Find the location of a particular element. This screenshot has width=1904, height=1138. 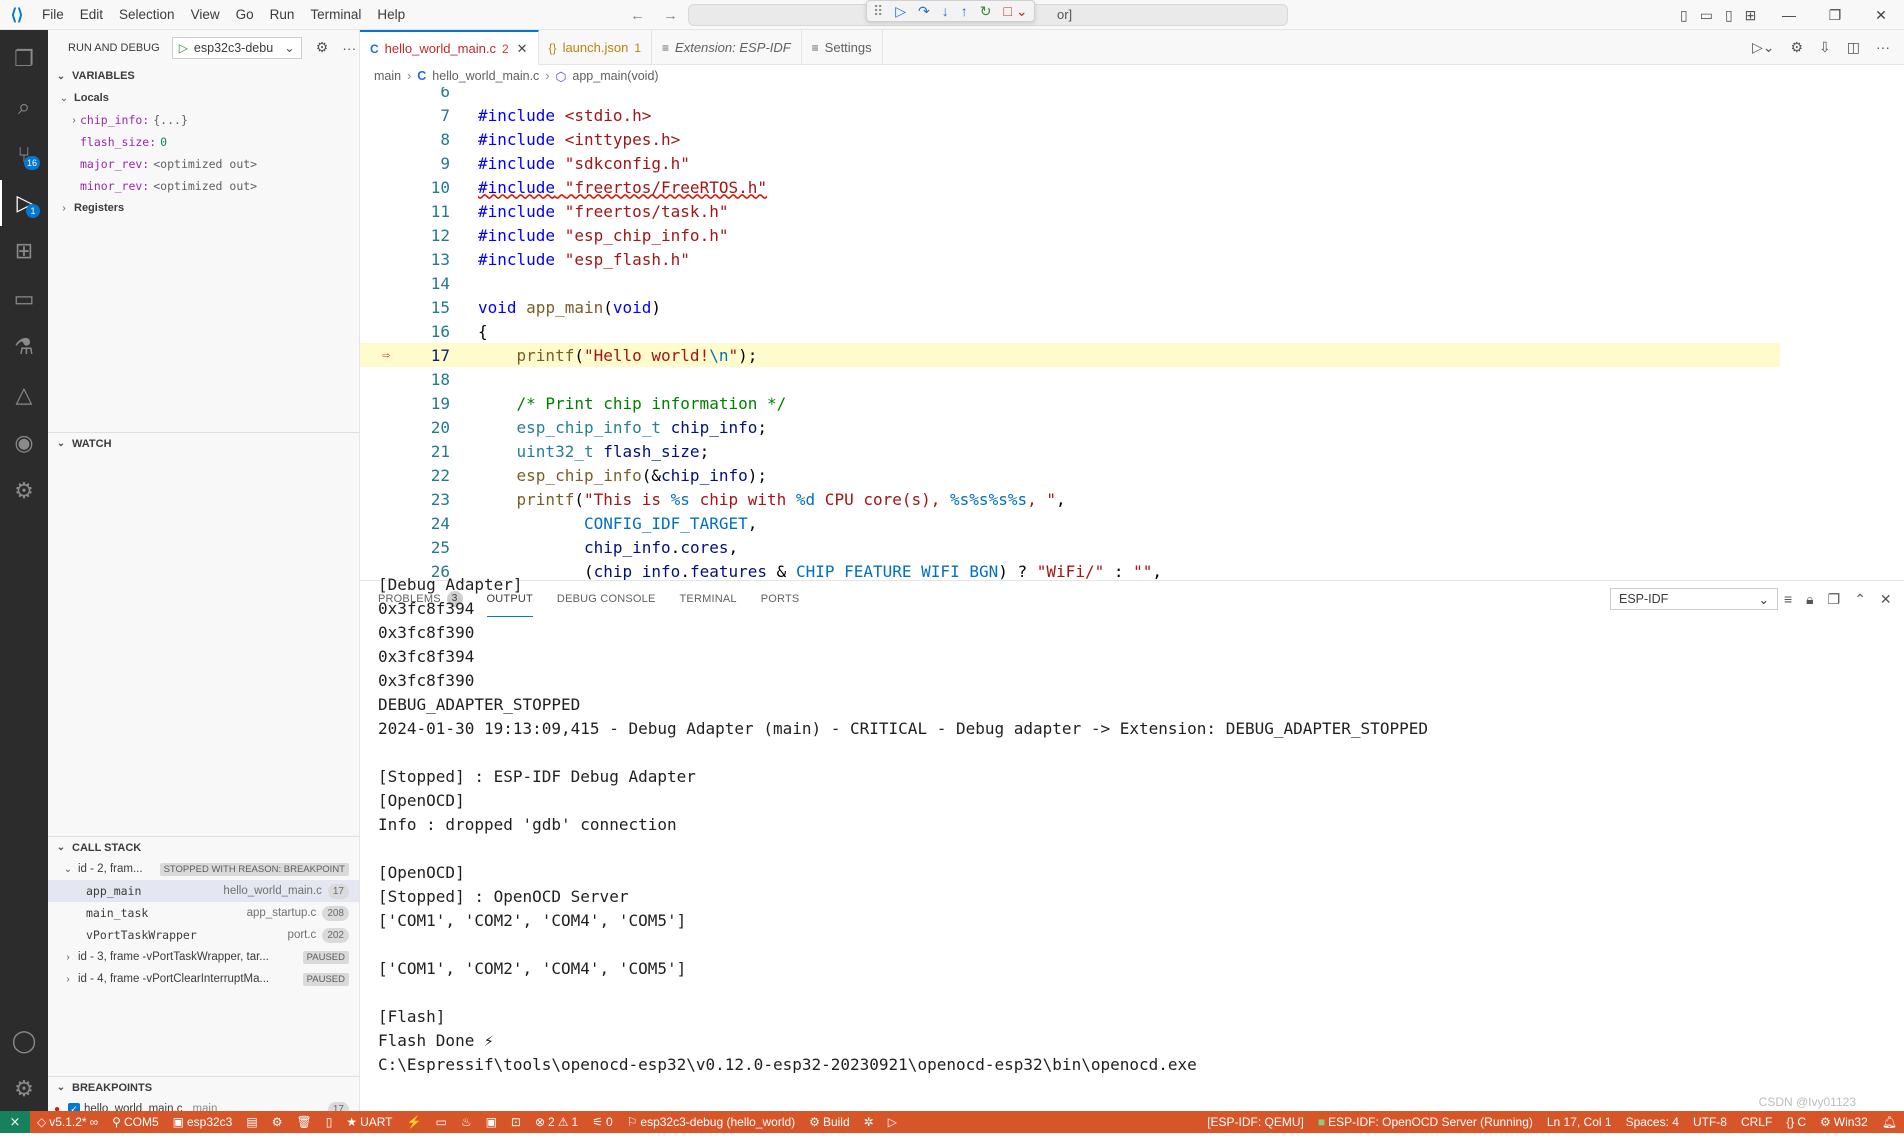

locals-scope: ⌄ Locals is located at coordinates (203, 98).